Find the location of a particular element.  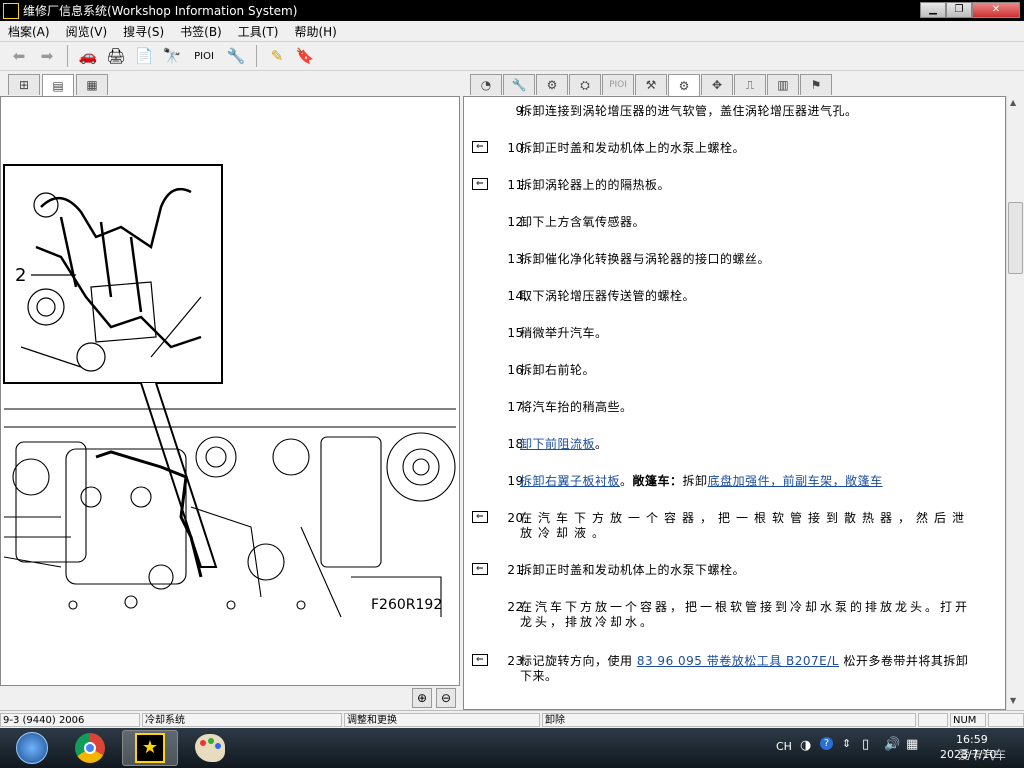

pioi-button: PIOI is located at coordinates (204, 56).